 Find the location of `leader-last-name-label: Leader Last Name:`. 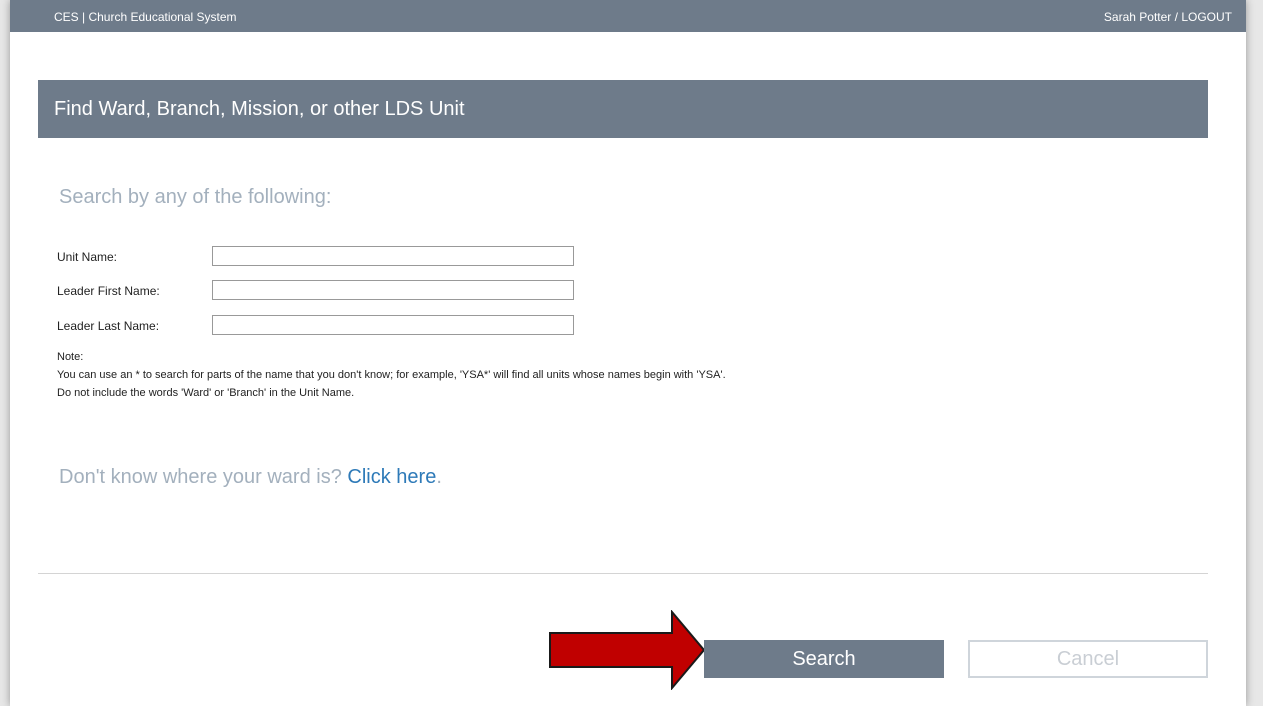

leader-last-name-label: Leader Last Name: is located at coordinates (108, 326).